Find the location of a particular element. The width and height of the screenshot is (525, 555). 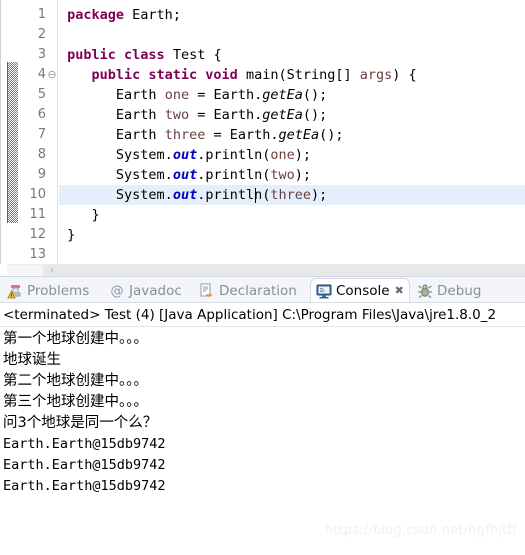

tab-problems: Problems is located at coordinates (48, 290).